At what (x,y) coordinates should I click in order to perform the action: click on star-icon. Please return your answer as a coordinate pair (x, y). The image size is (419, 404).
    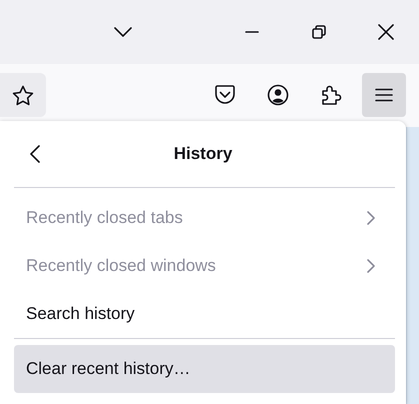
    Looking at the image, I should click on (23, 95).